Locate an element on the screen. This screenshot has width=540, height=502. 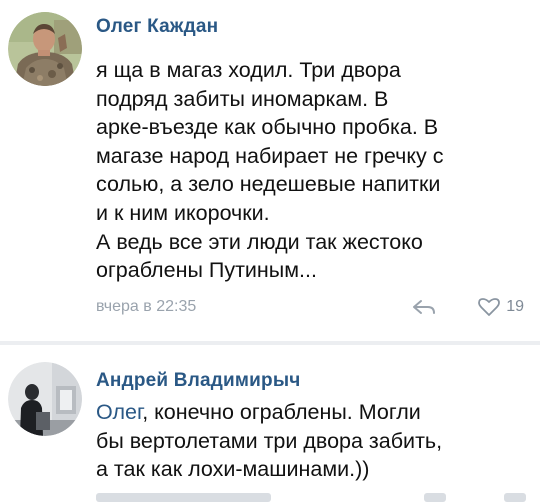
comment-text-line: солью, а зело недешевые напитки is located at coordinates (268, 184).